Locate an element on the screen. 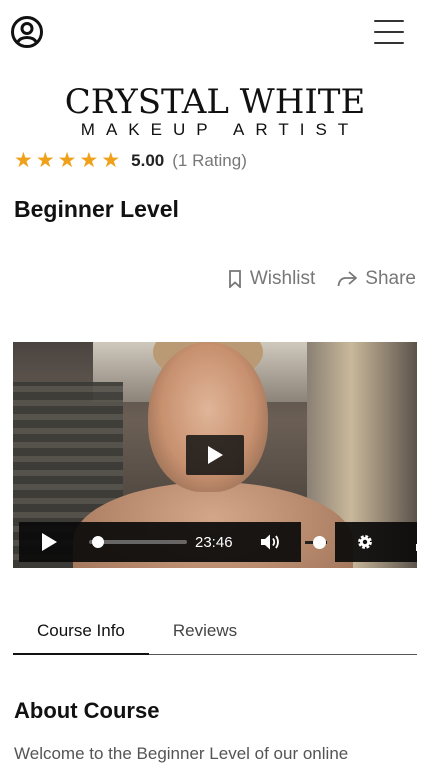 The width and height of the screenshot is (430, 765). logo-title: CRYSTAL WHITE is located at coordinates (215, 102).